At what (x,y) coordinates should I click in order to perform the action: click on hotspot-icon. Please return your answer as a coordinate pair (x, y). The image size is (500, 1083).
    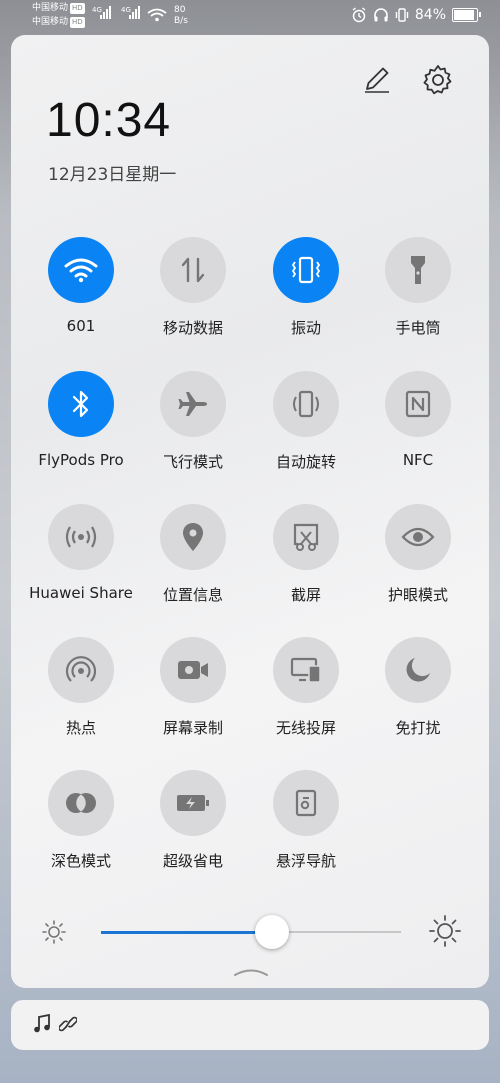
    Looking at the image, I should click on (81, 669).